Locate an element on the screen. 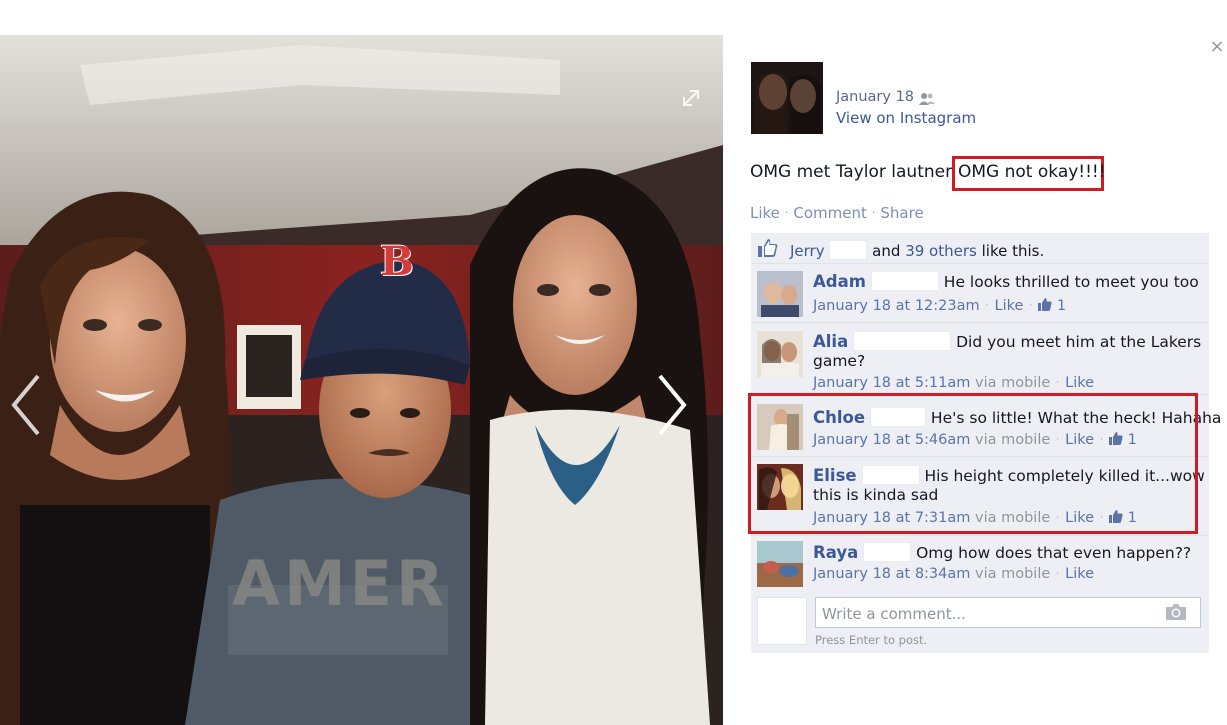  my-avatar is located at coordinates (782, 621).